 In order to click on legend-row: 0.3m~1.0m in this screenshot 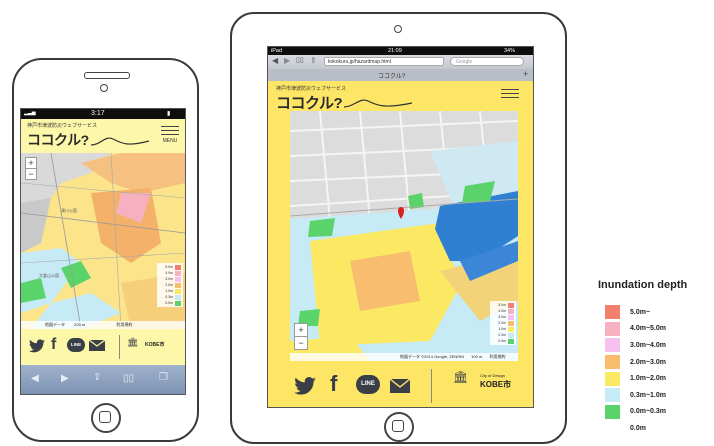, I will do `click(635, 395)`.